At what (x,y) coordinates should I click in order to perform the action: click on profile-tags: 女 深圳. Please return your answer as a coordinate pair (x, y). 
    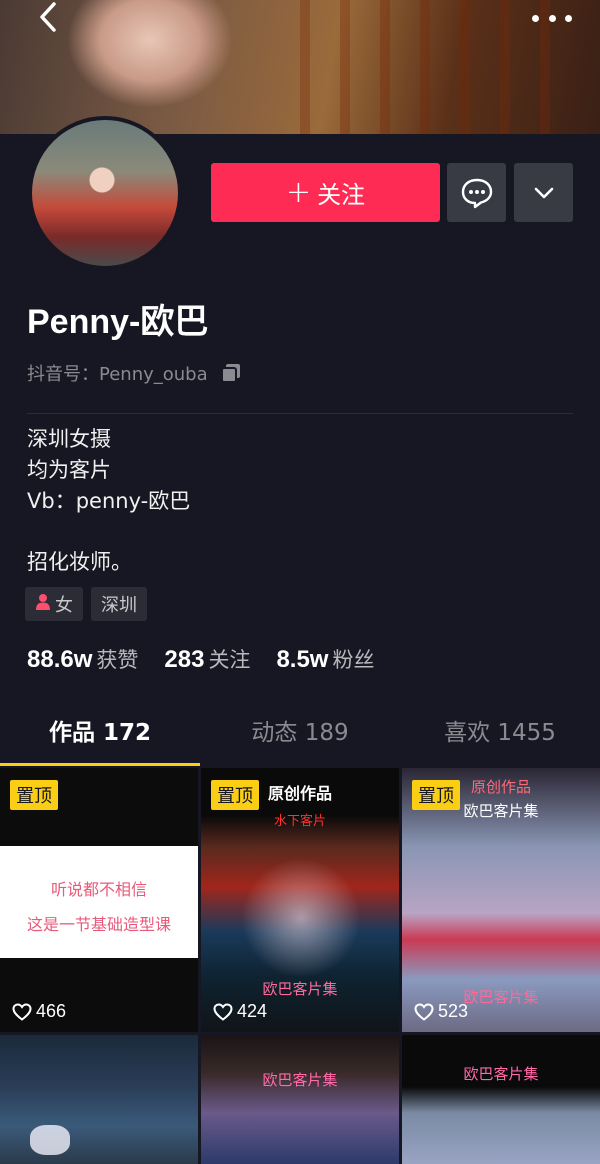
    Looking at the image, I should click on (86, 604).